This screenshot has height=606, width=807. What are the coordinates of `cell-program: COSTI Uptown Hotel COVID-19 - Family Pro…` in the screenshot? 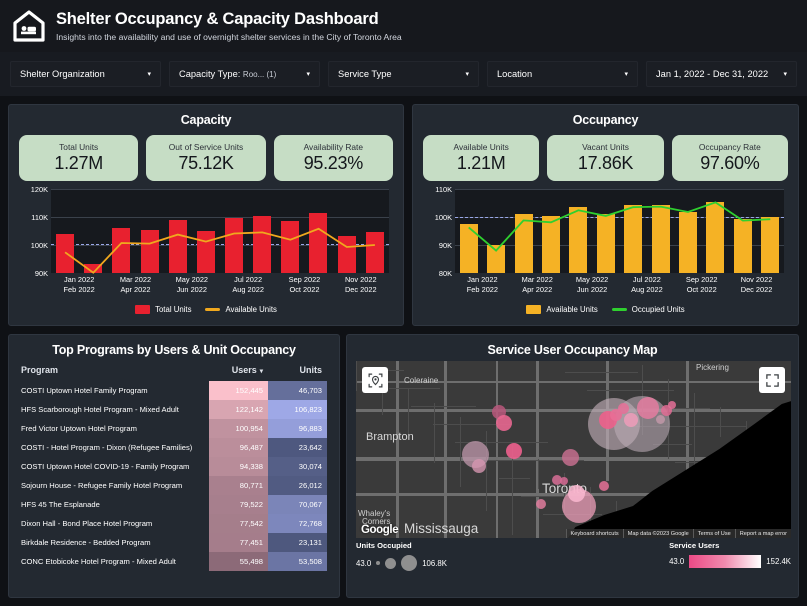 It's located at (105, 466).